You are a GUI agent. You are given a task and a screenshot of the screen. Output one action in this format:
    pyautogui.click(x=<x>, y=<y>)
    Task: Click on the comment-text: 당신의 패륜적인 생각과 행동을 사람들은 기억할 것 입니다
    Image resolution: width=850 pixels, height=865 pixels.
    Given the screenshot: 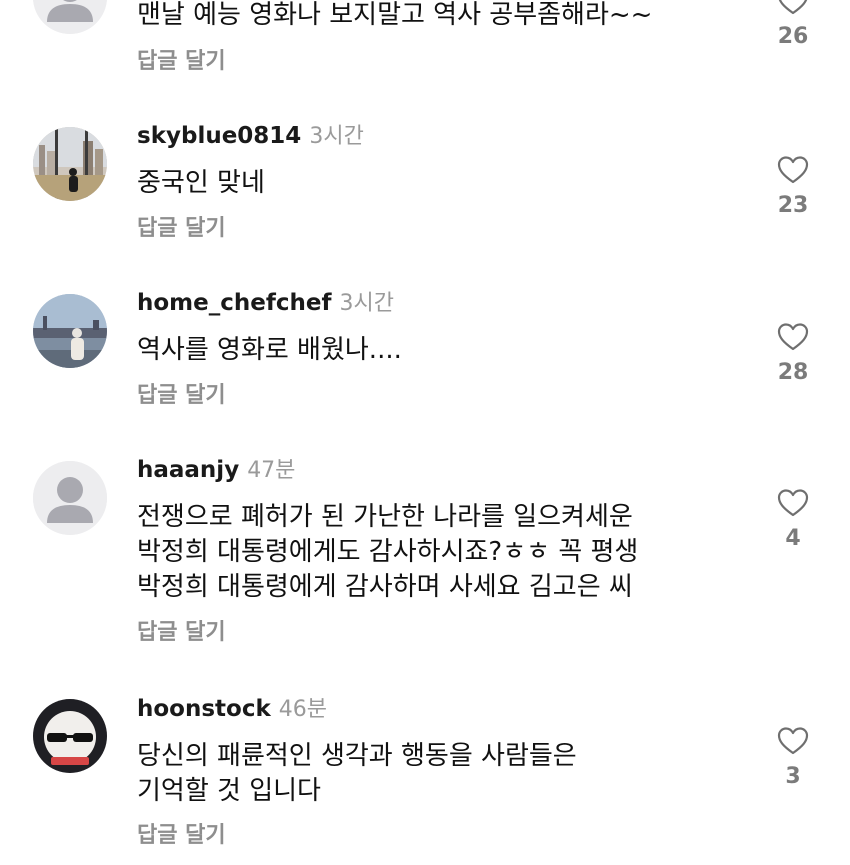 What is the action you would take?
    pyautogui.click(x=357, y=773)
    